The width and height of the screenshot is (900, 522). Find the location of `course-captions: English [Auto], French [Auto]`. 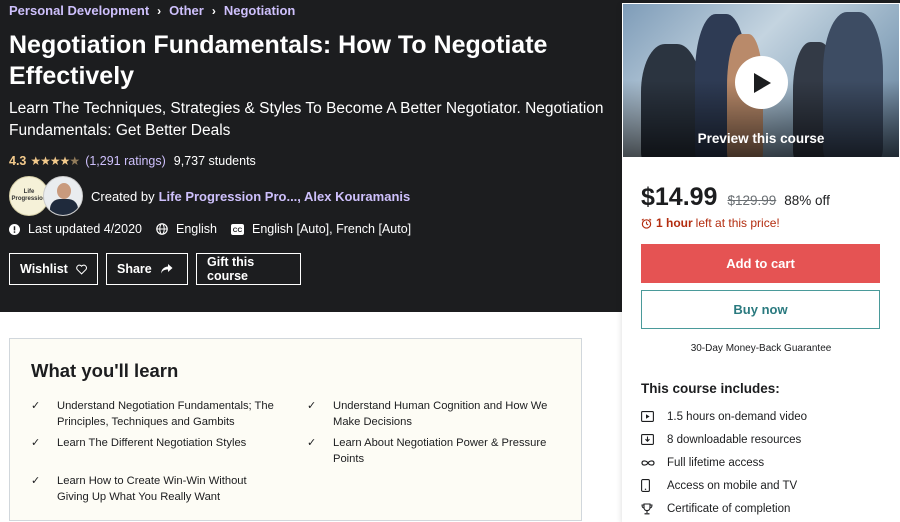

course-captions: English [Auto], French [Auto] is located at coordinates (332, 229).